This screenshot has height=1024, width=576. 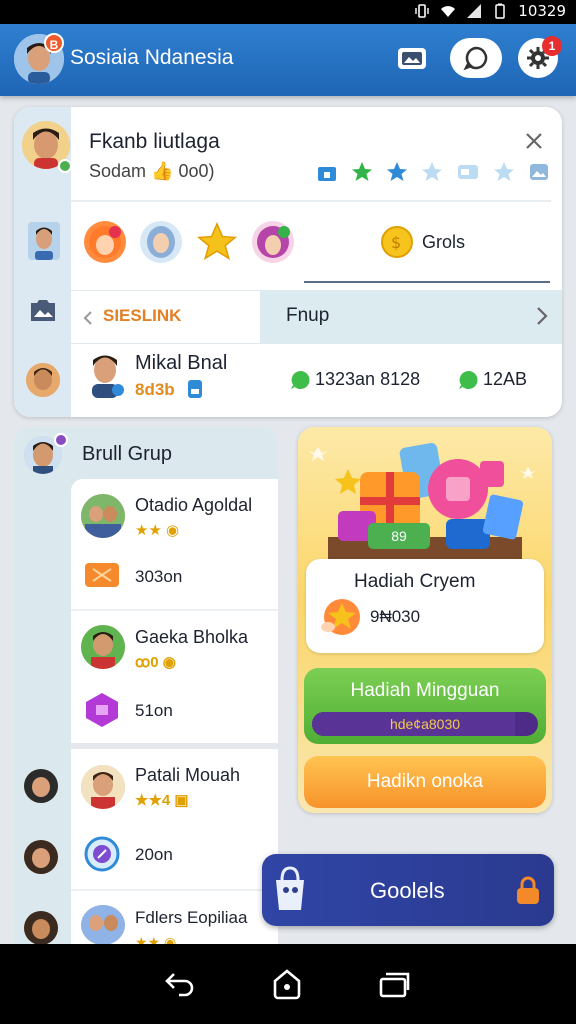 I want to click on chat-bubble-icon, so click(x=475, y=58).